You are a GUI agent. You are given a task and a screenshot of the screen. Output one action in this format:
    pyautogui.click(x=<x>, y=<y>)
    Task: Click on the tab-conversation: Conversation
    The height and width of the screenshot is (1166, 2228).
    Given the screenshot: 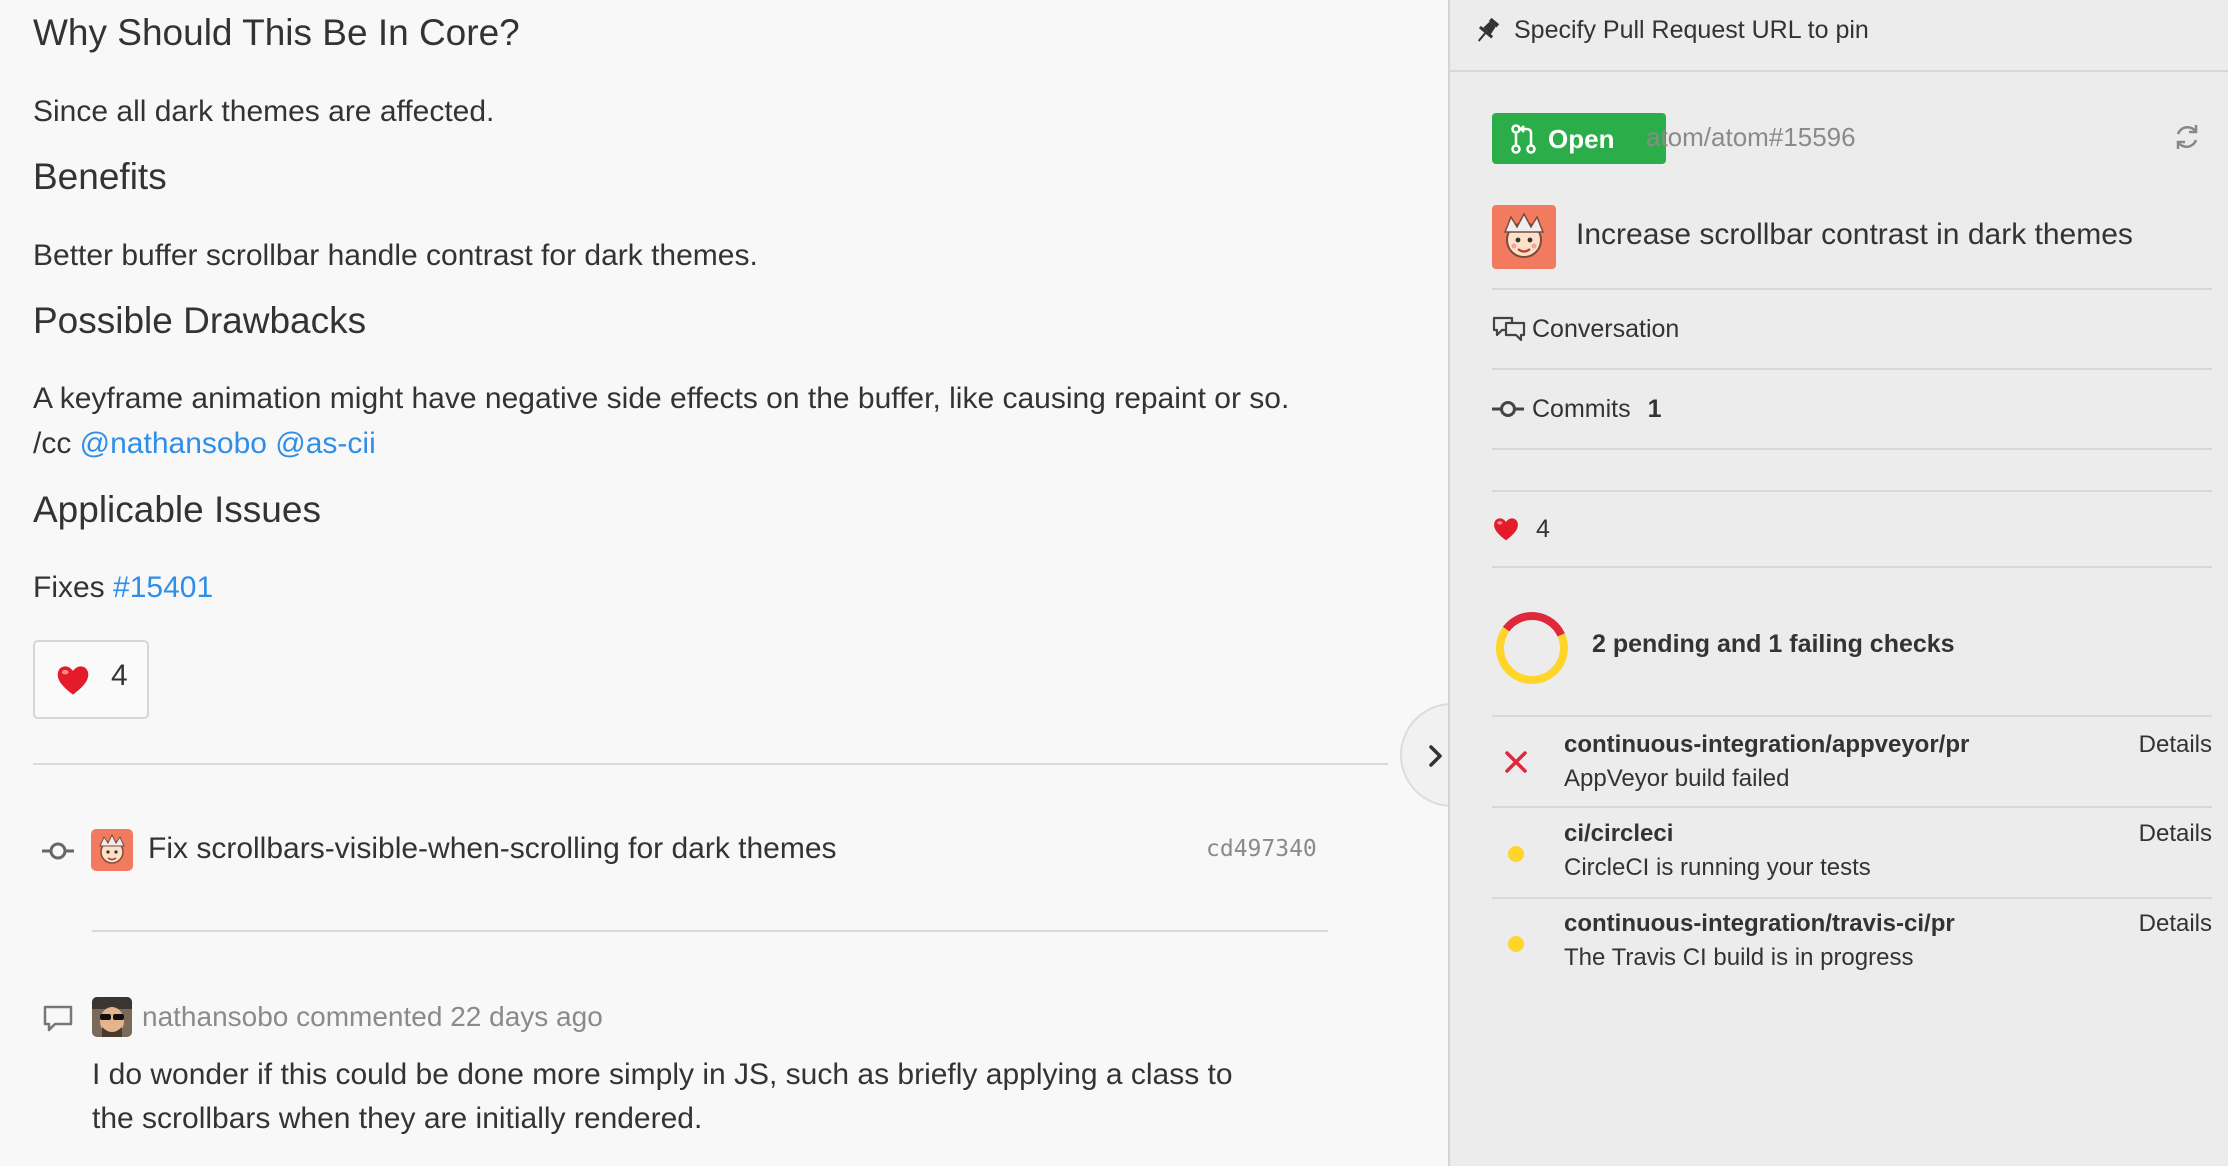 What is the action you would take?
    pyautogui.click(x=1605, y=329)
    